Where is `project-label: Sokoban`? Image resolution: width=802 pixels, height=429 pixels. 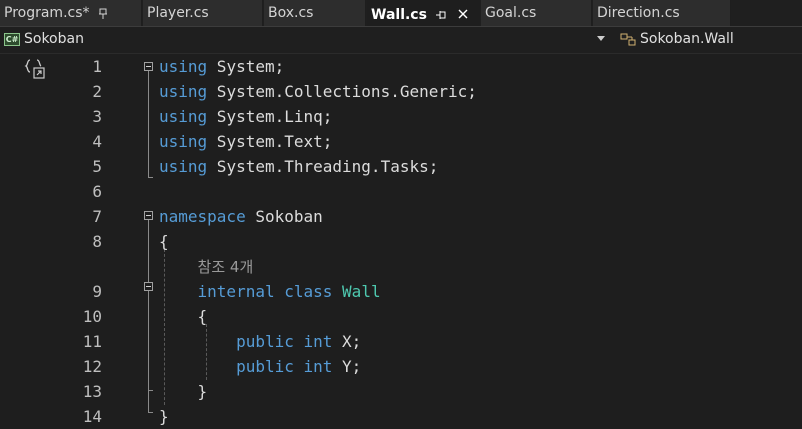 project-label: Sokoban is located at coordinates (54, 39).